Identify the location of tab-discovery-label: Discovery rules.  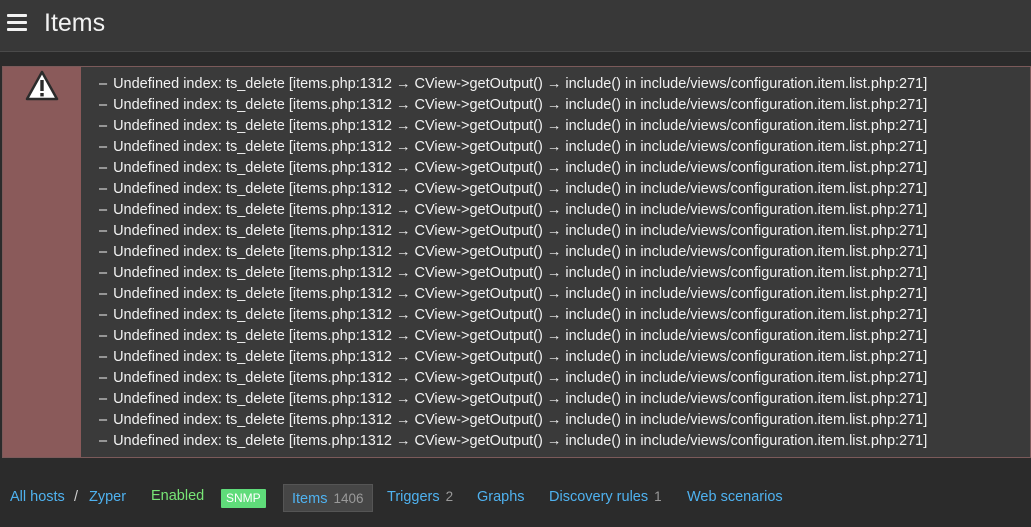
(599, 497).